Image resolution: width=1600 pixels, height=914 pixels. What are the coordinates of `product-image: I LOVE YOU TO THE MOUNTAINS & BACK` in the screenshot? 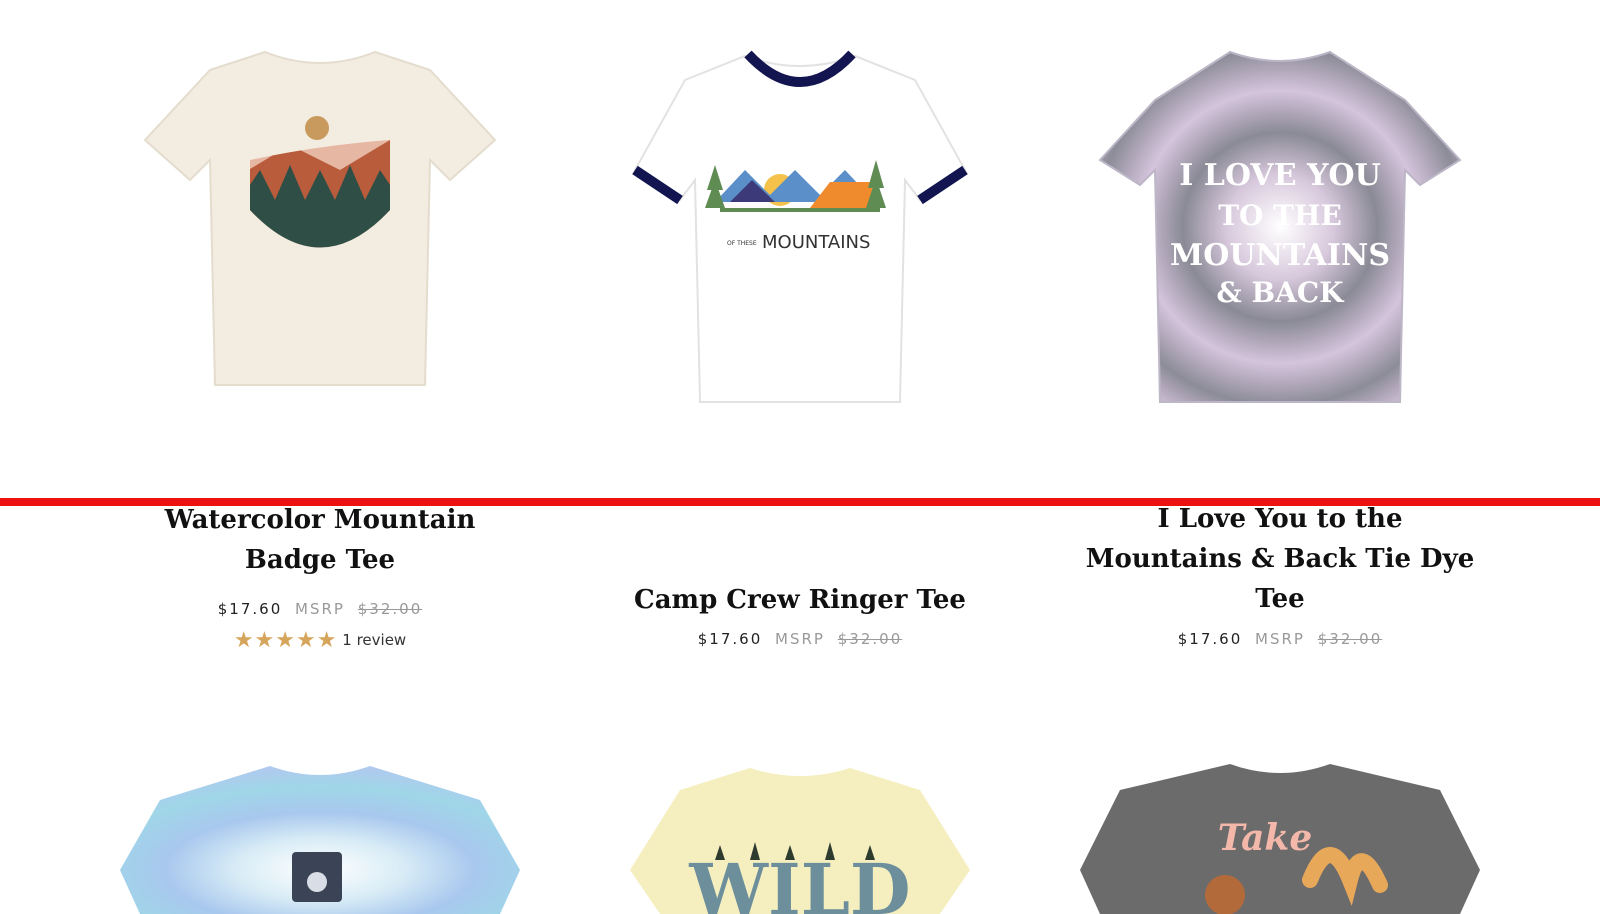 It's located at (1280, 225).